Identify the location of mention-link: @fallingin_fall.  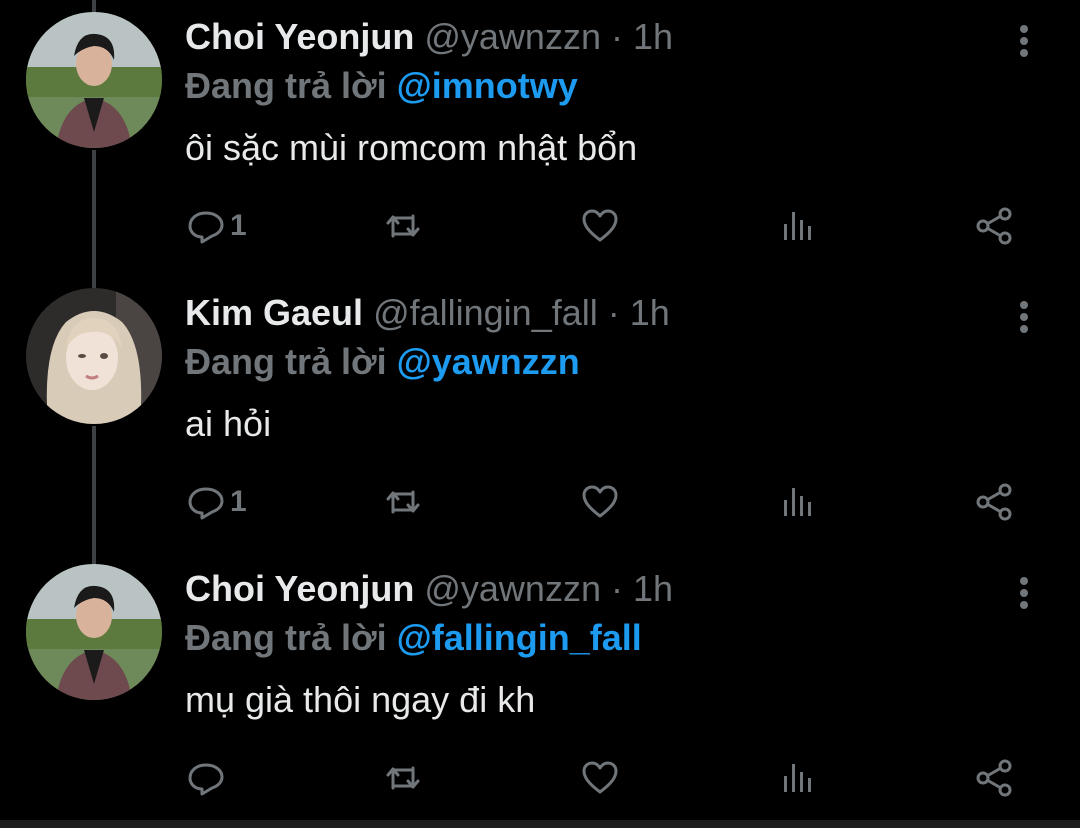
(519, 637).